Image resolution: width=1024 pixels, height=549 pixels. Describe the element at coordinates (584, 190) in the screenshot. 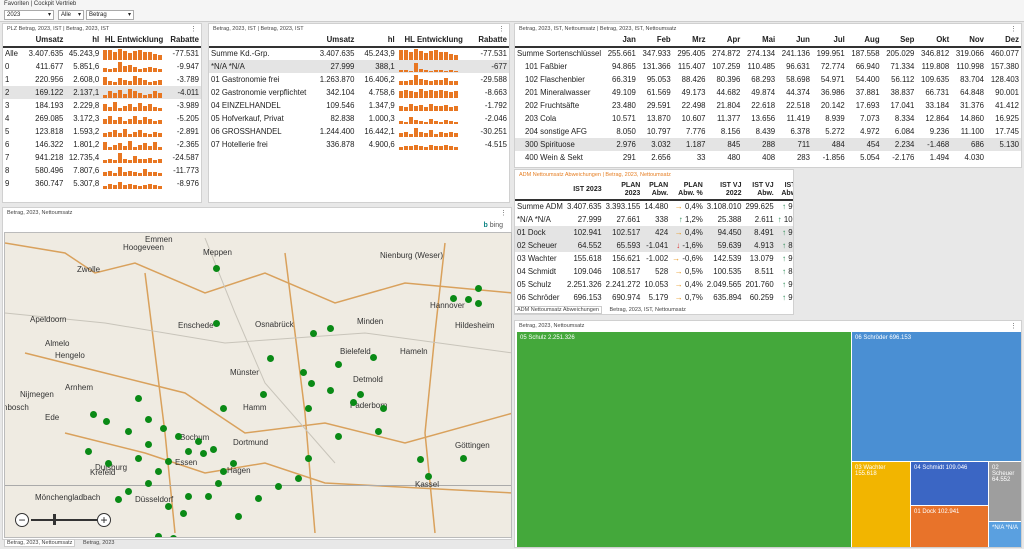

I see `col-header: IST 2023` at that location.